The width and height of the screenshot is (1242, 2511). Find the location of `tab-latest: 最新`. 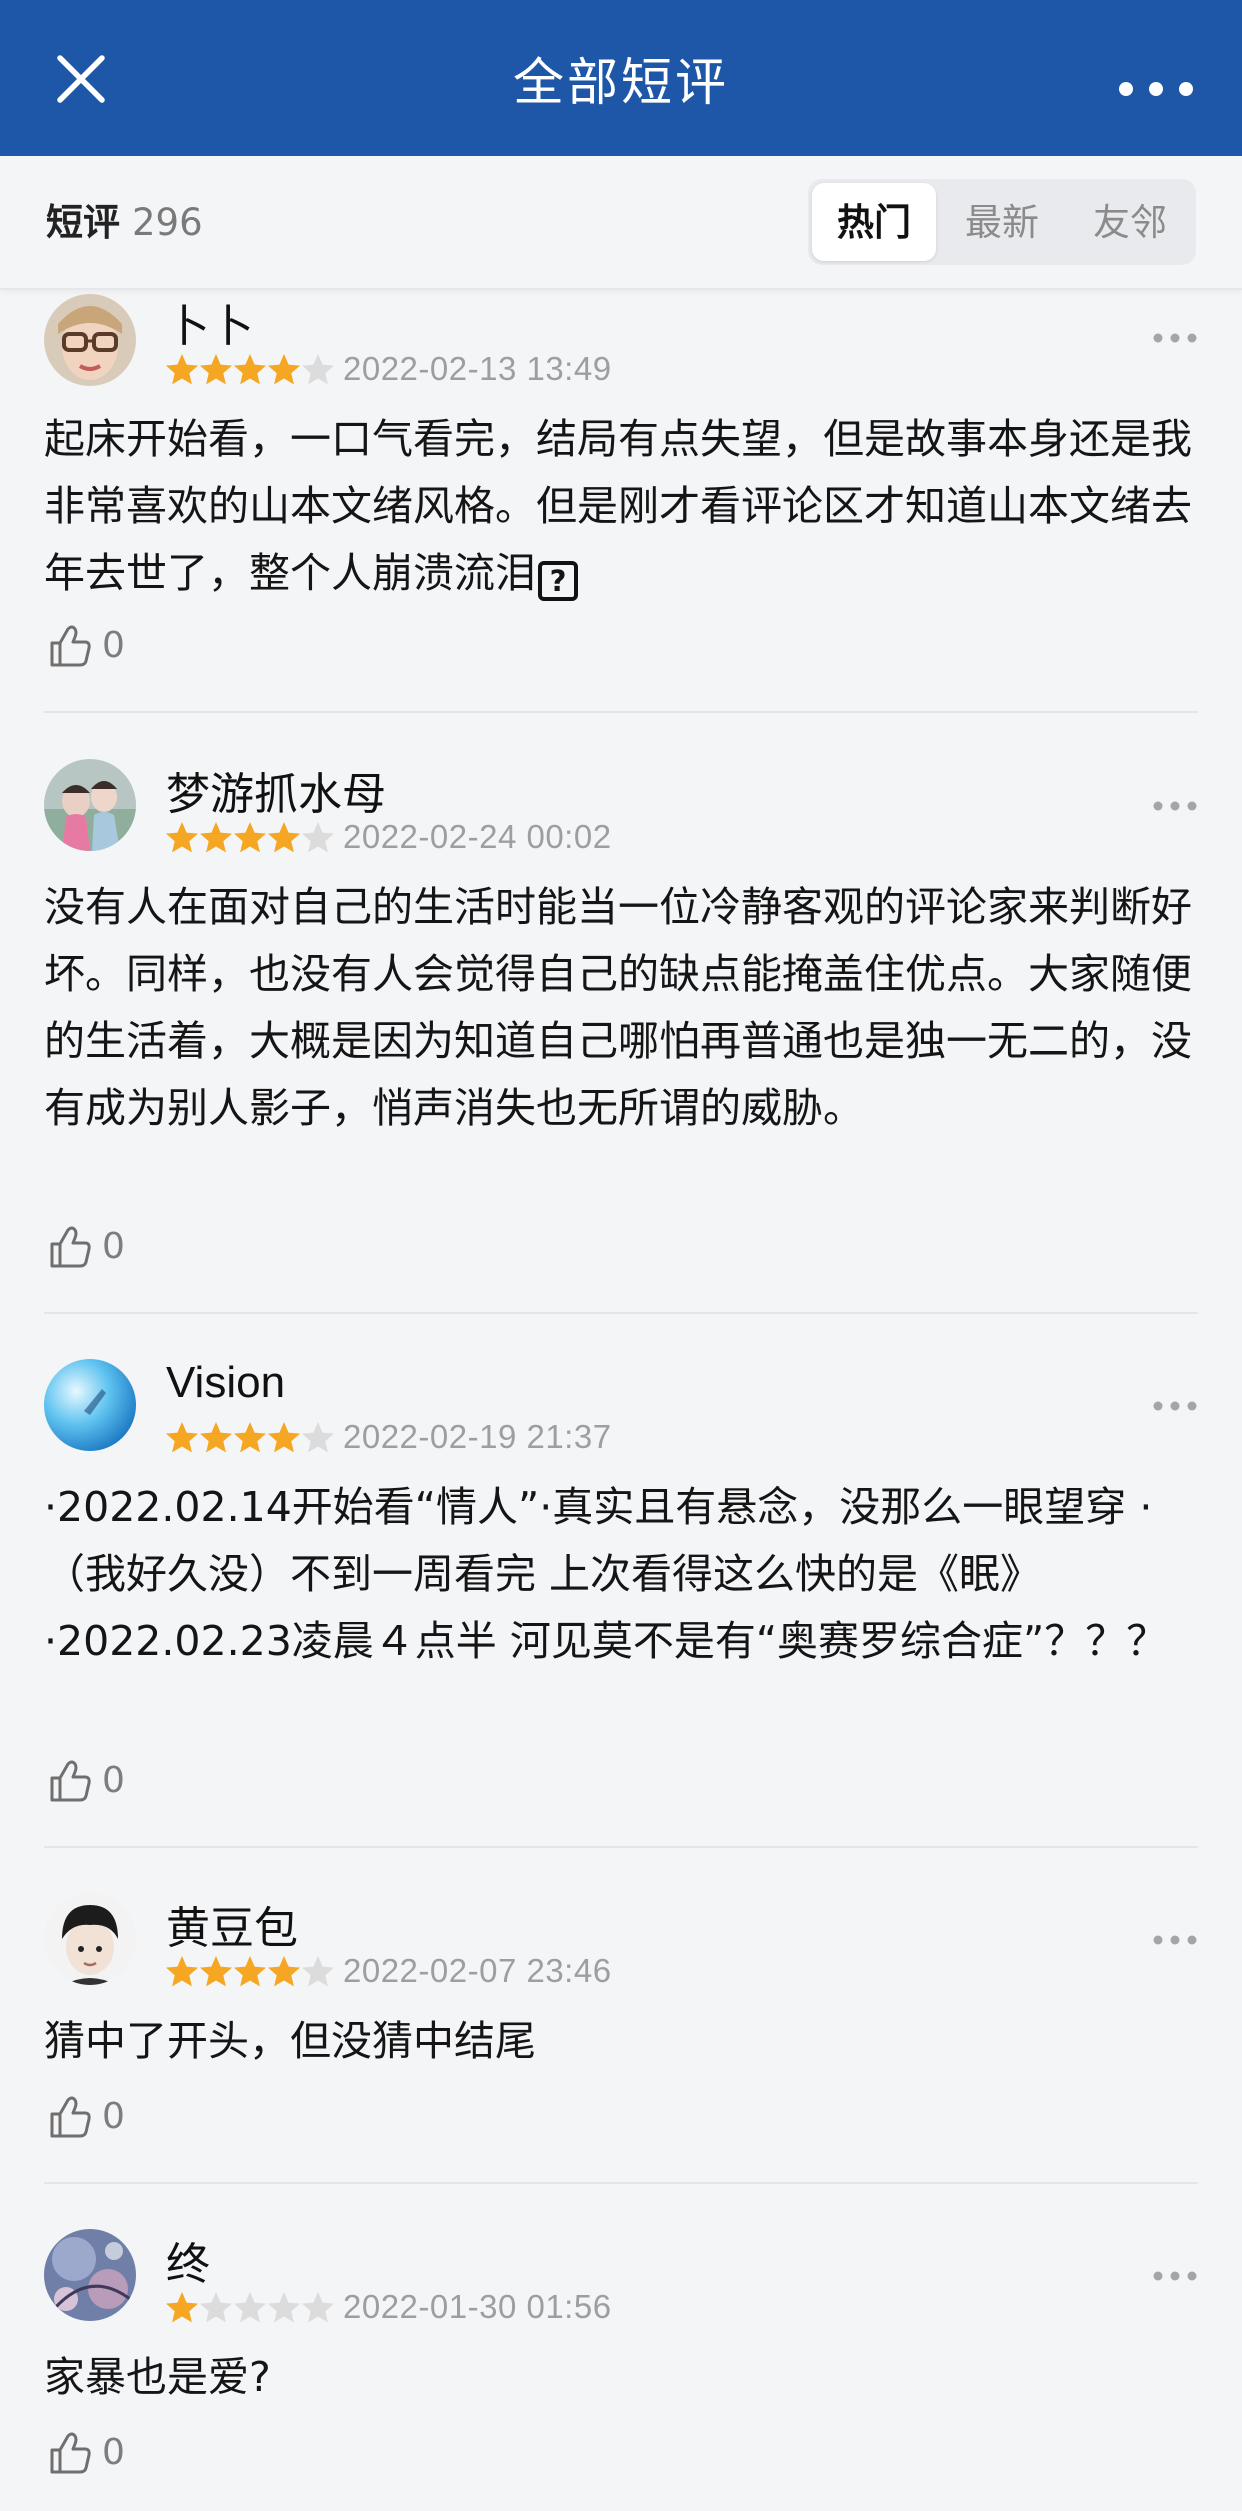

tab-latest: 最新 is located at coordinates (1002, 222).